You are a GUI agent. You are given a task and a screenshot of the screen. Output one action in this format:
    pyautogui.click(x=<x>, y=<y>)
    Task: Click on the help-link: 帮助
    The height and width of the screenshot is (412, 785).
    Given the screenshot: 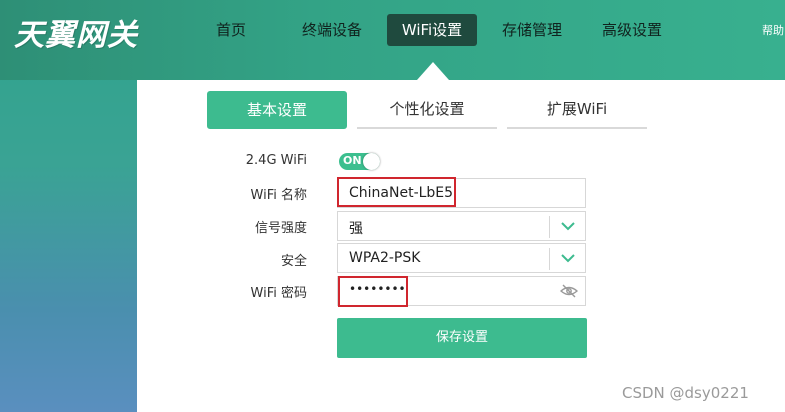 What is the action you would take?
    pyautogui.click(x=773, y=30)
    